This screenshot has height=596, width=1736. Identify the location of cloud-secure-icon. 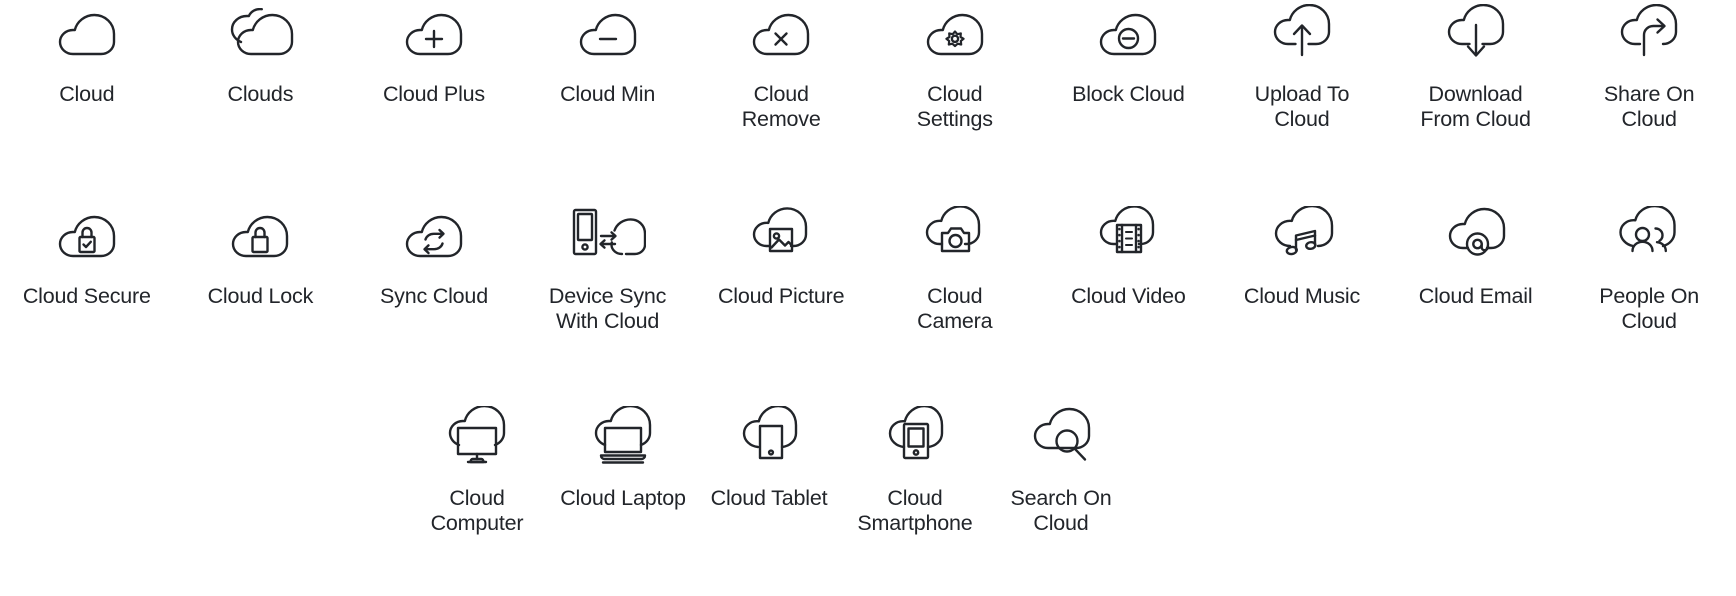
(87, 231).